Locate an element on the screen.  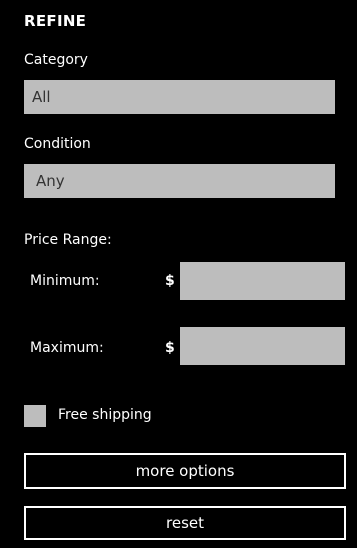
price-range-label: Price Range: is located at coordinates (68, 240).